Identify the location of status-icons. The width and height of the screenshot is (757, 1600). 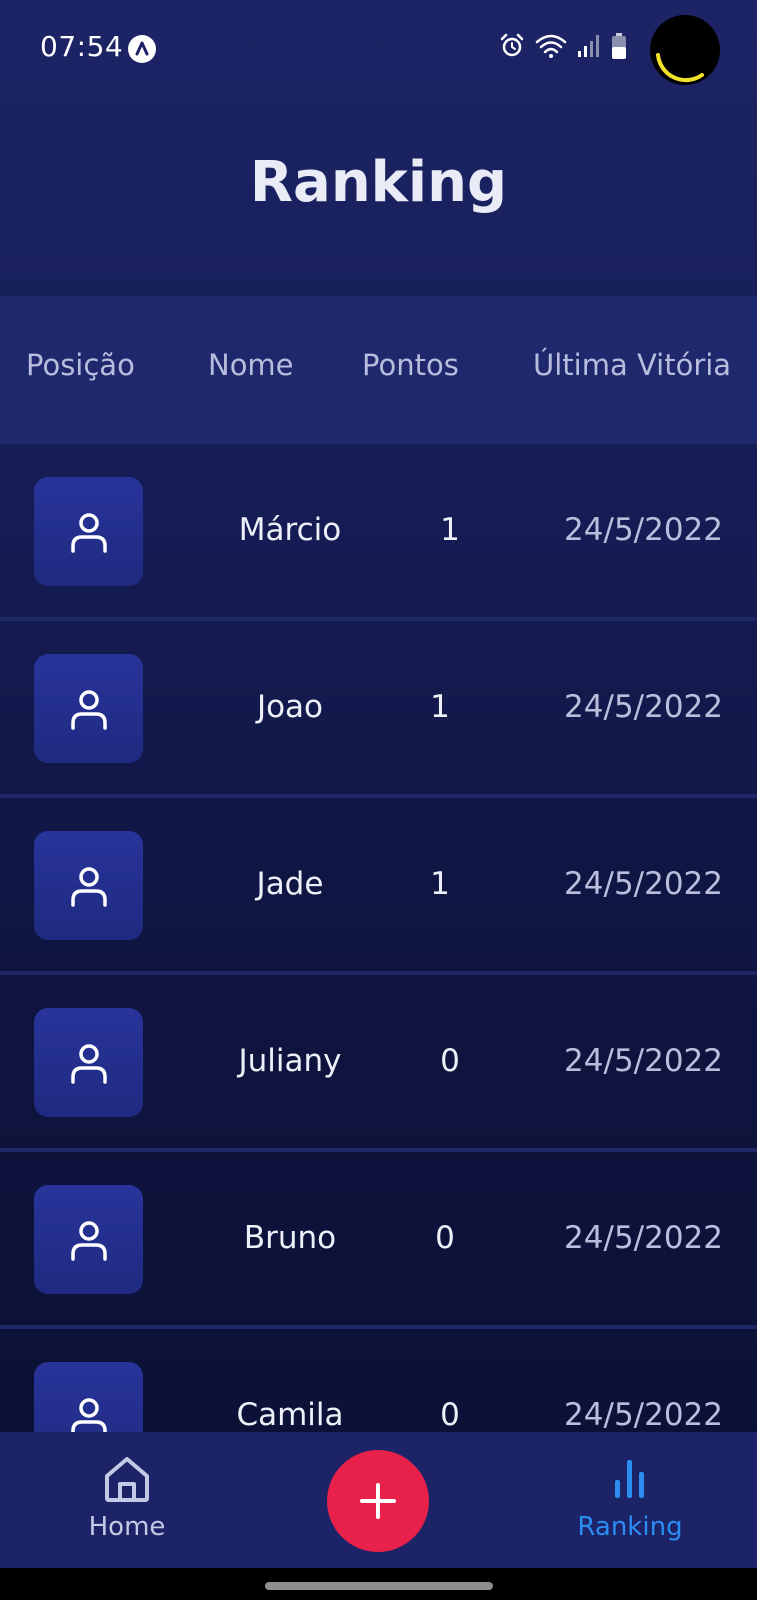
(563, 48).